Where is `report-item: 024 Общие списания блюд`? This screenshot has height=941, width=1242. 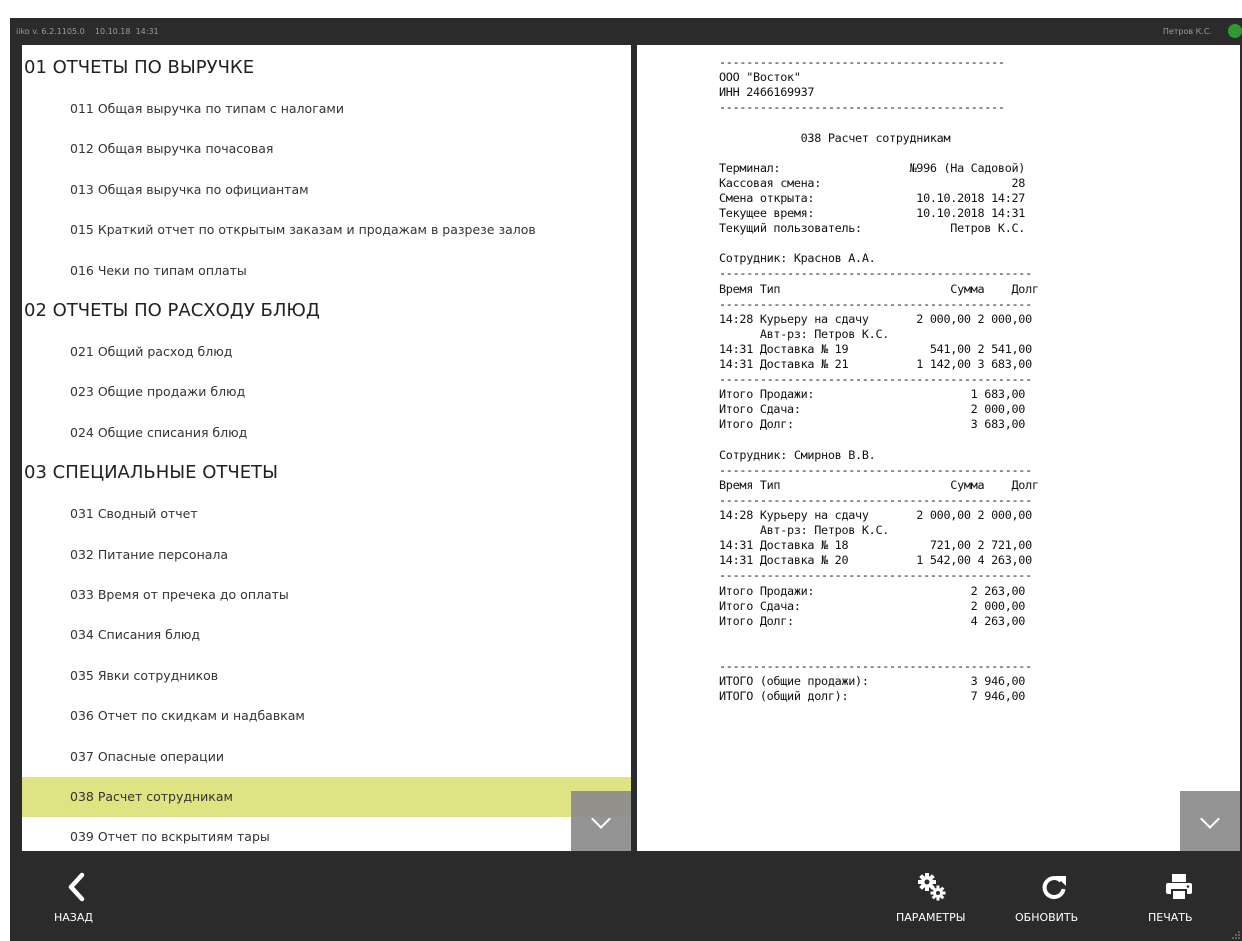
report-item: 024 Общие списания блюд is located at coordinates (326, 433).